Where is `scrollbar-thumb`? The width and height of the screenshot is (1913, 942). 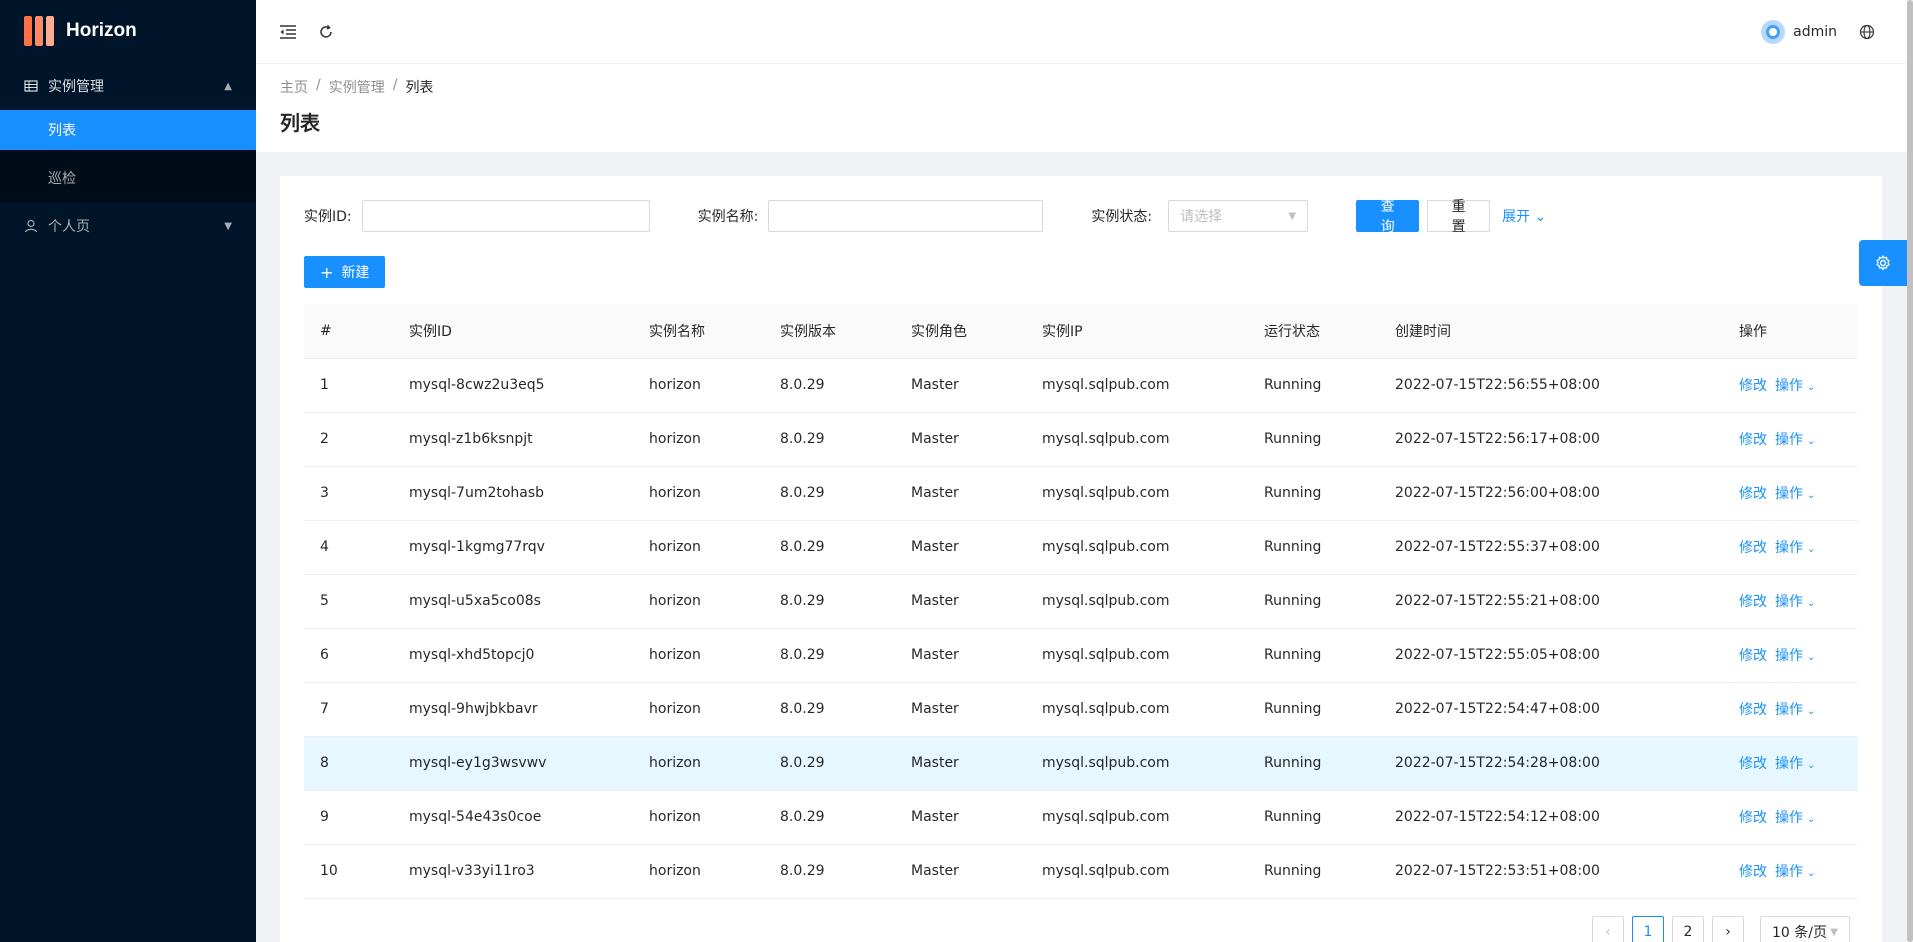
scrollbar-thumb is located at coordinates (1910, 471).